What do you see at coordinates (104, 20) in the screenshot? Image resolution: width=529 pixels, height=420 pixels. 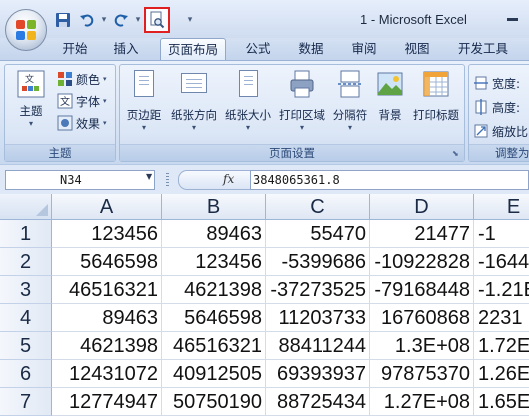 I see `undo-dropdown-icon: ▾` at bounding box center [104, 20].